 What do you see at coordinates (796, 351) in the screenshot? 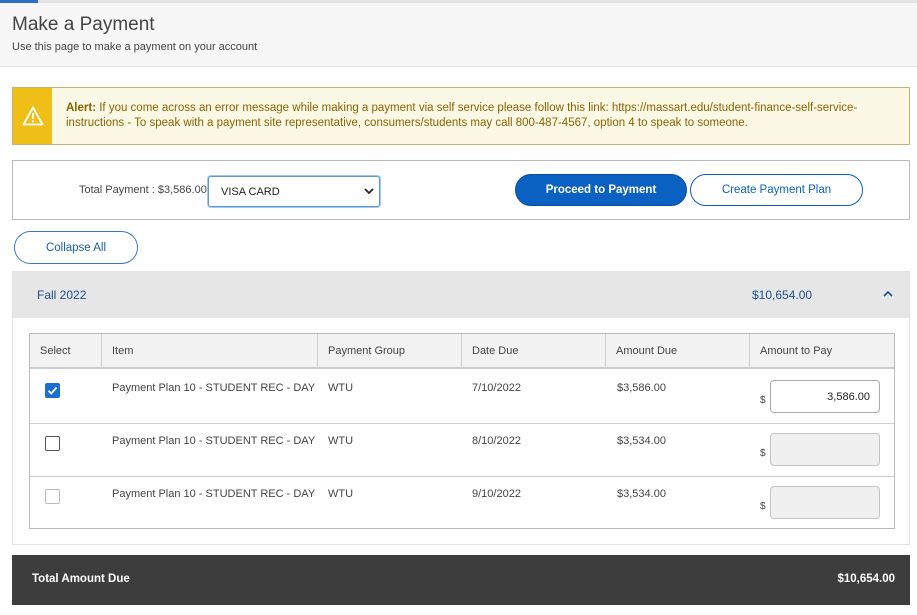
I see `column-header-amount-to-pay: Amount to Pay` at bounding box center [796, 351].